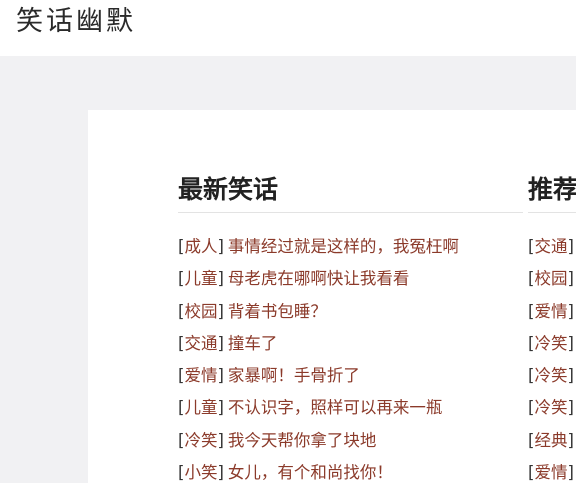 The image size is (576, 483). I want to click on category-link: 成人, so click(200, 246).